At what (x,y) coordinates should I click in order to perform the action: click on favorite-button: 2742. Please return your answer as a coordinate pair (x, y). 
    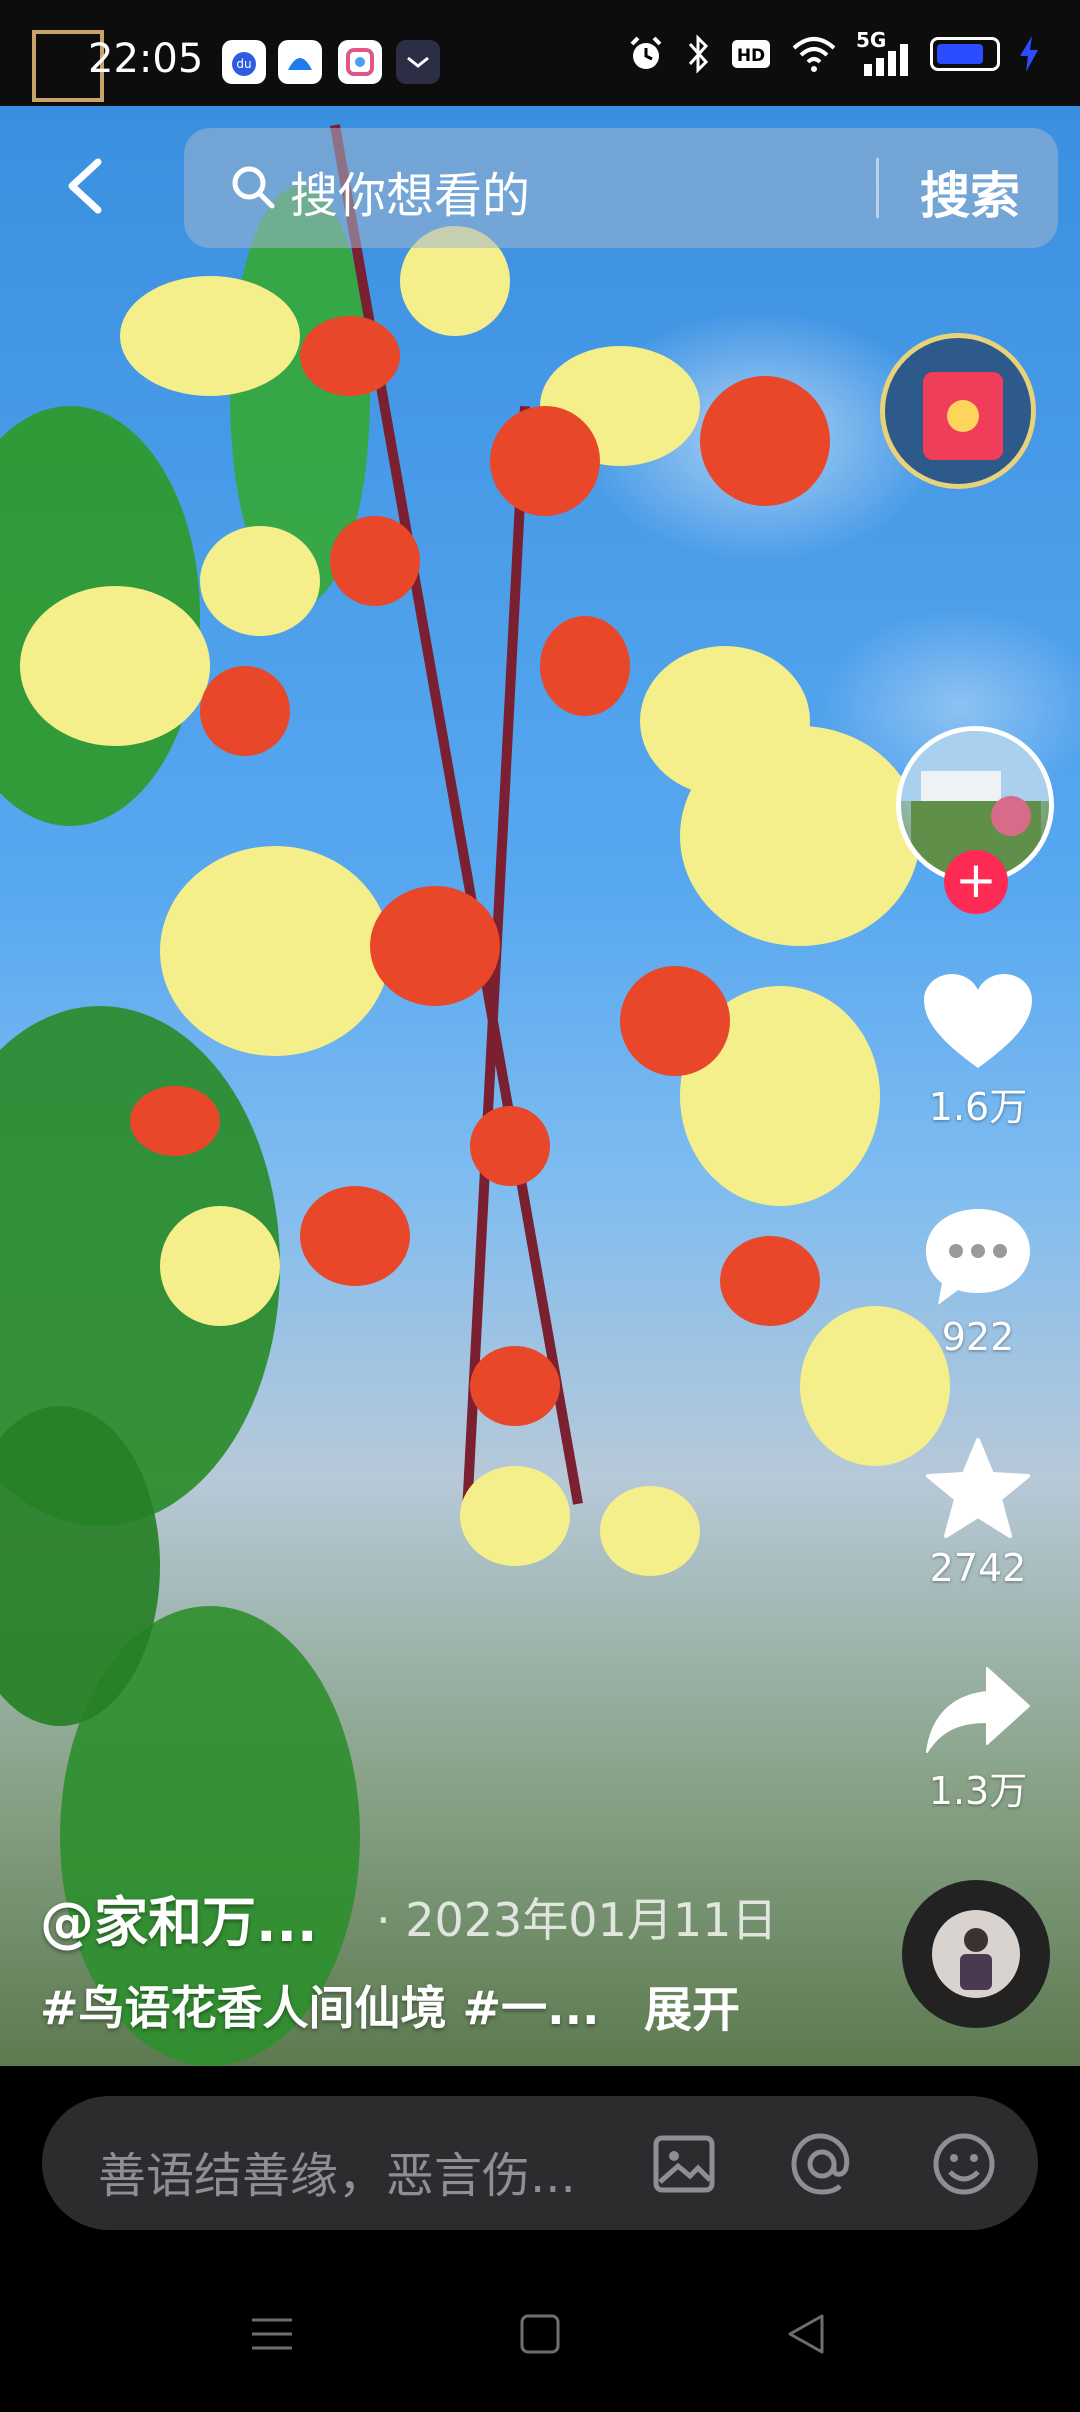
    Looking at the image, I should click on (978, 1513).